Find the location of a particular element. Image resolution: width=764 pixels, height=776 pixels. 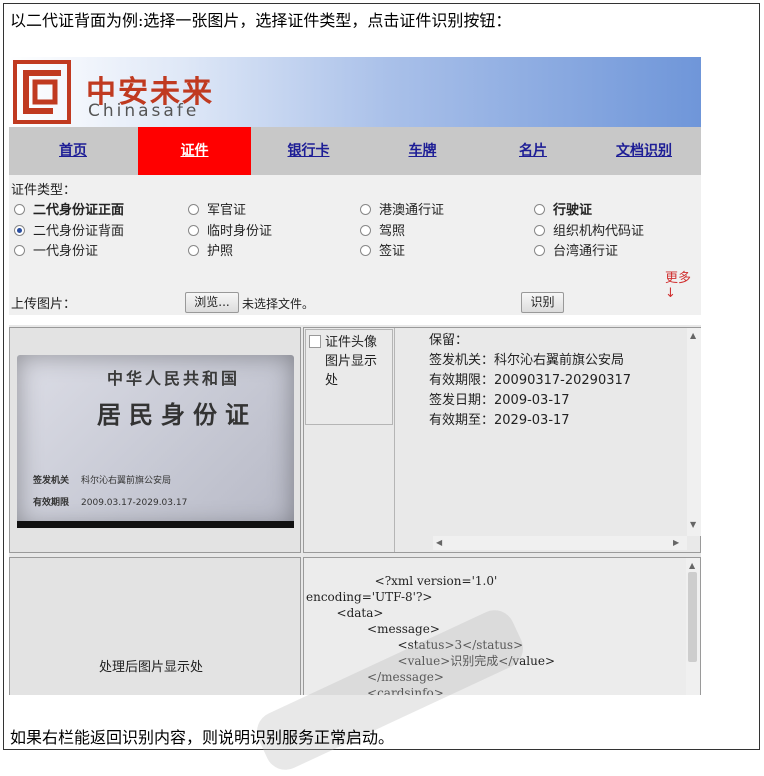

id-card-title-line1: 中华人民共和国 is located at coordinates (174, 378).